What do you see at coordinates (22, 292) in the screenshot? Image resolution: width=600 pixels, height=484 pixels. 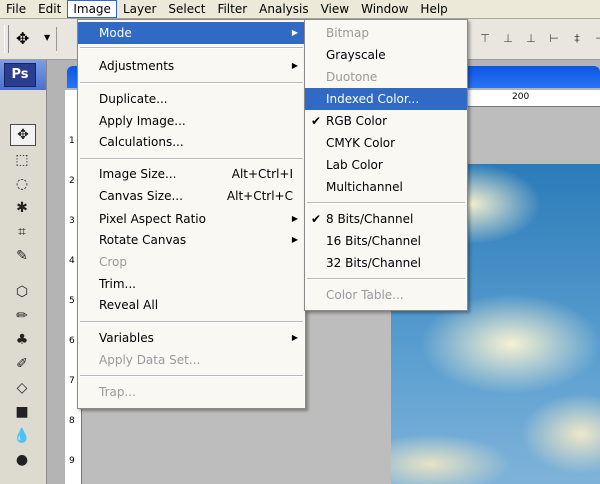 I see `healing-brush-tool-icon: ⬡` at bounding box center [22, 292].